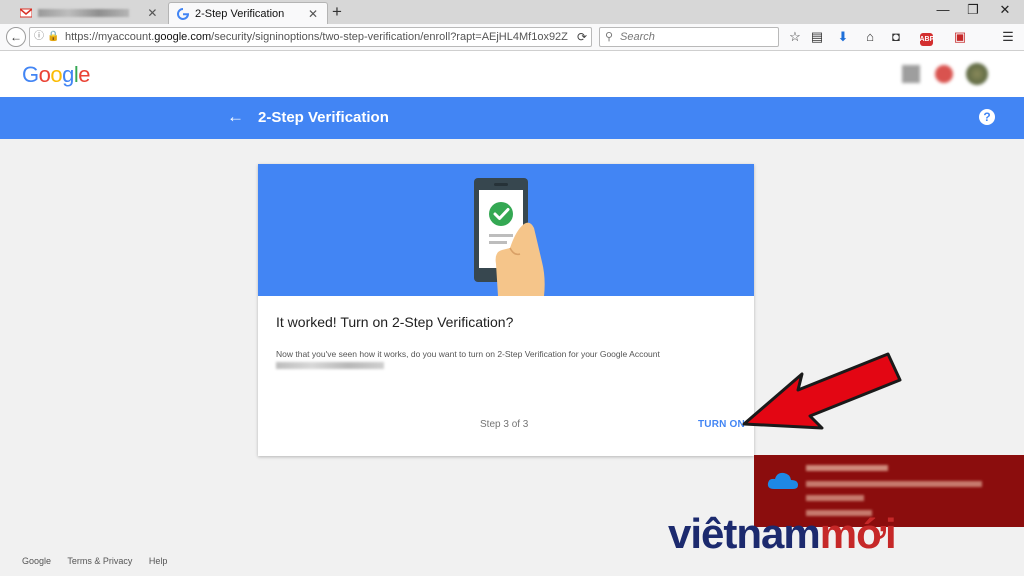  I want to click on minimize-icon: —, so click(943, 9).